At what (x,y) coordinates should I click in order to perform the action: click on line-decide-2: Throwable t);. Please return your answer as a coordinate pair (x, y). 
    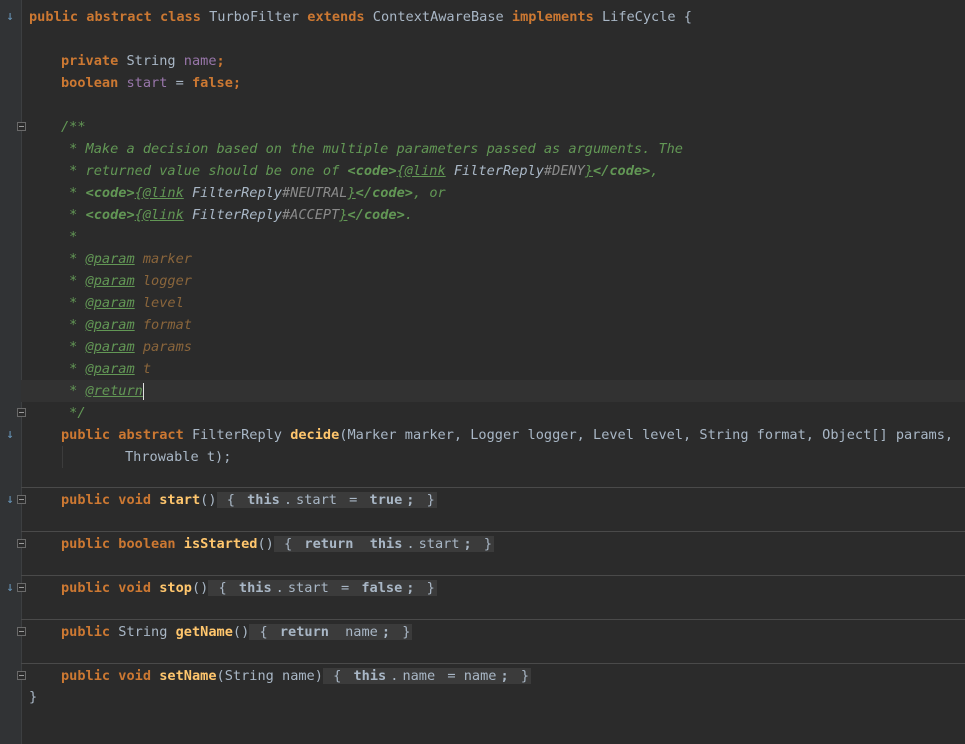
    Looking at the image, I should click on (493, 457).